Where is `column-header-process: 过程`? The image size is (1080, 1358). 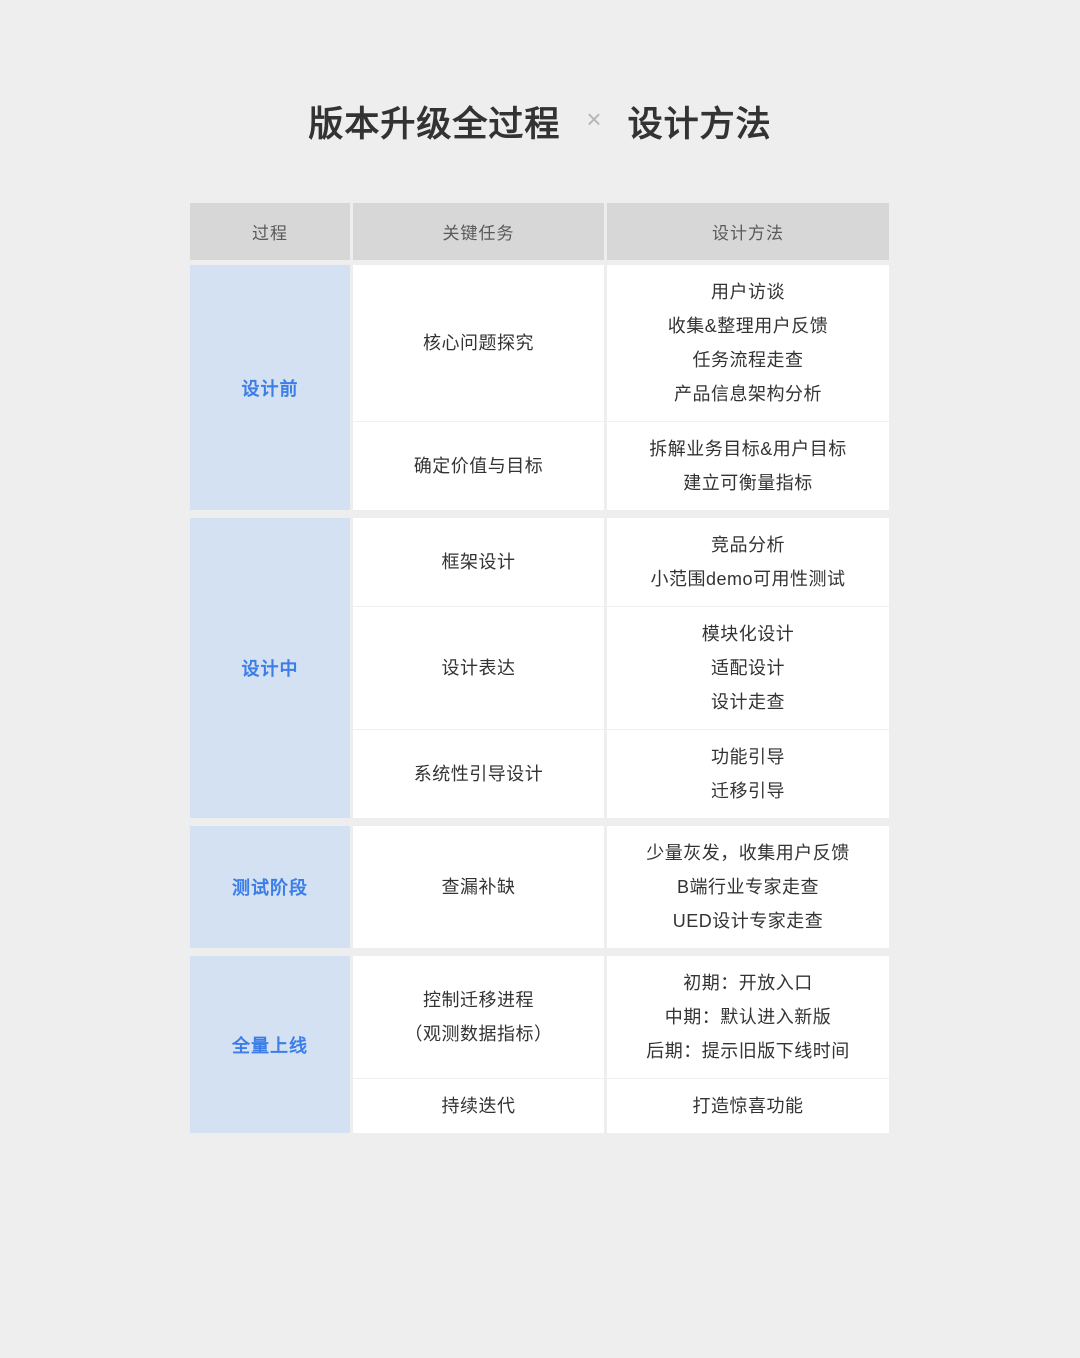 column-header-process: 过程 is located at coordinates (270, 231).